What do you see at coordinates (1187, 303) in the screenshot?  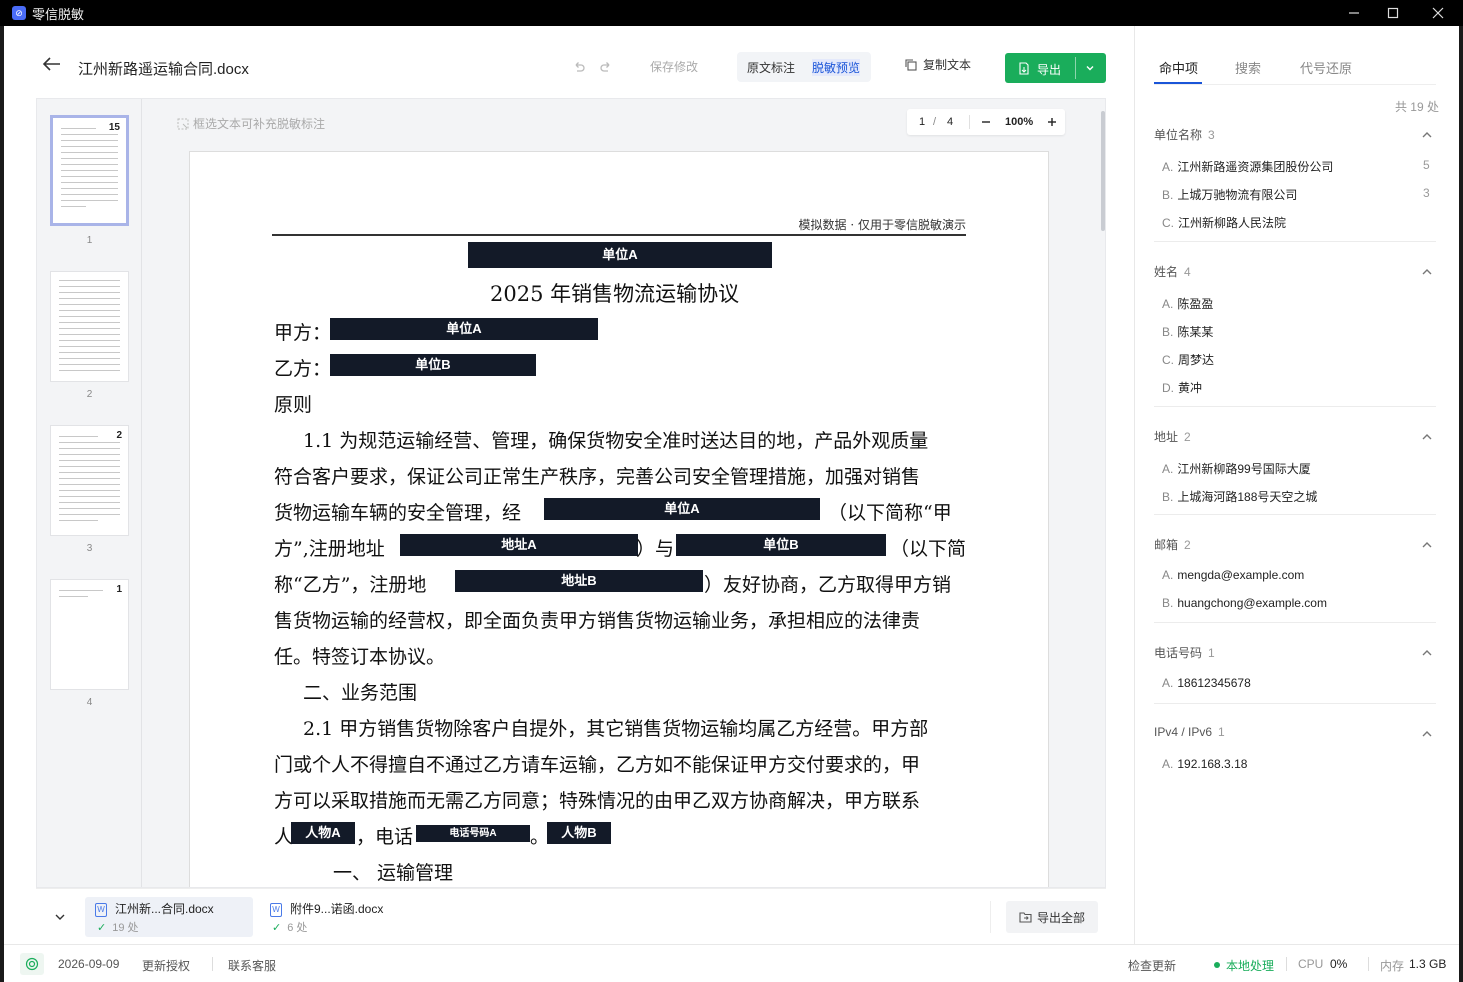 I see `hit-item: A. 陈盈盈` at bounding box center [1187, 303].